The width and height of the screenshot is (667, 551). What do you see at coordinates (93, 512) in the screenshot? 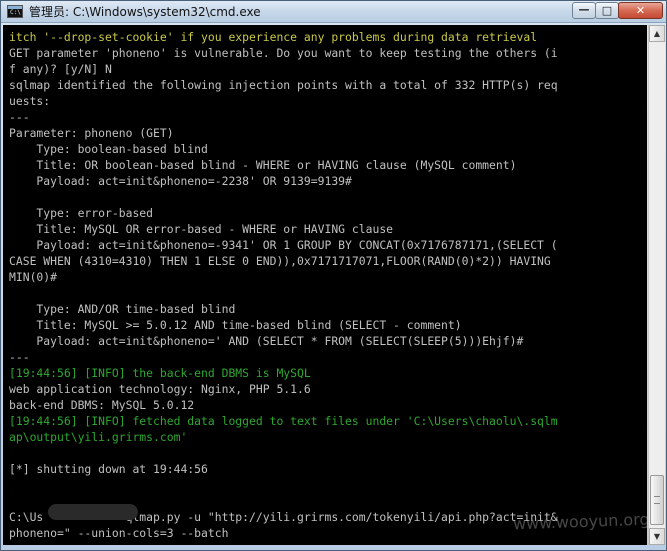
I see `redaction-blur` at bounding box center [93, 512].